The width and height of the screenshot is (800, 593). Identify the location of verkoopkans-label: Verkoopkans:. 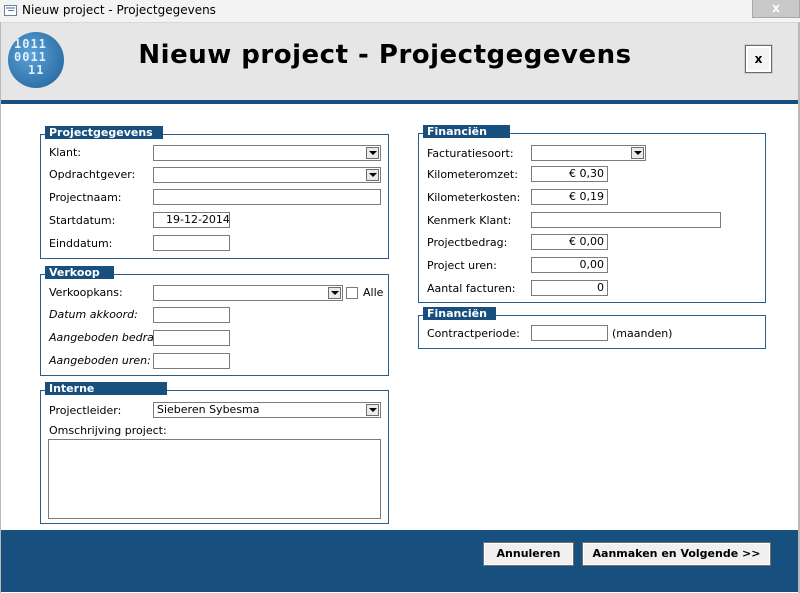
(86, 292).